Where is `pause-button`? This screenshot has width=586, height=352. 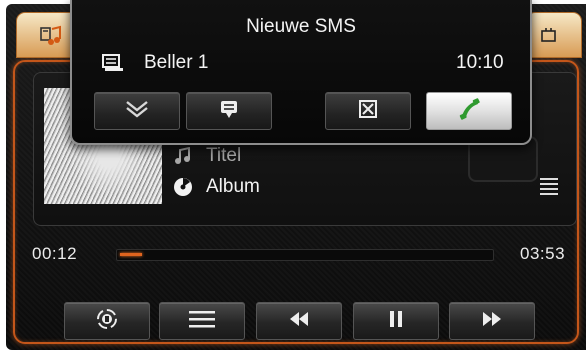 pause-button is located at coordinates (396, 321).